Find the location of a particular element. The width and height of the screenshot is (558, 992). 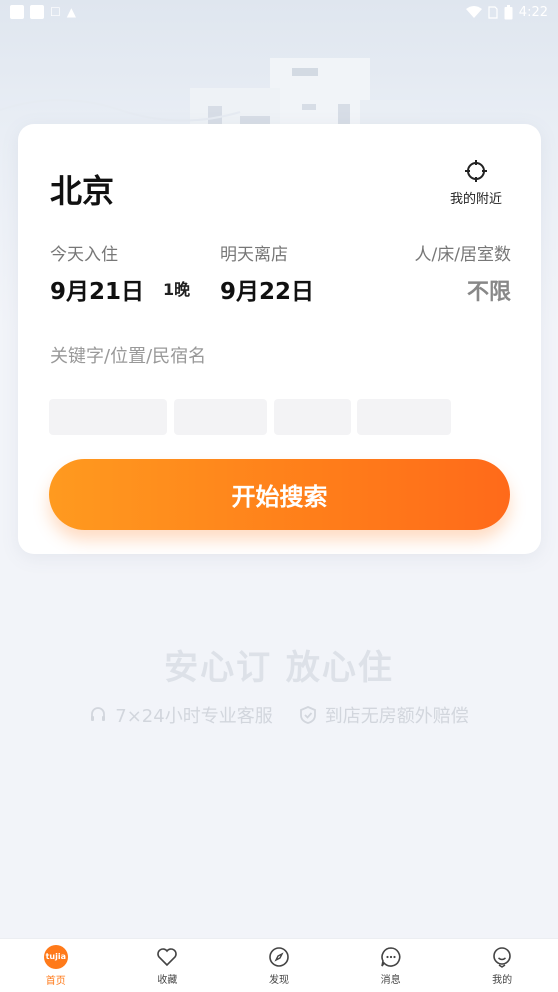

bottom-tab-bar: tujia 首页 收藏 发现 消息 我的 is located at coordinates (279, 965).